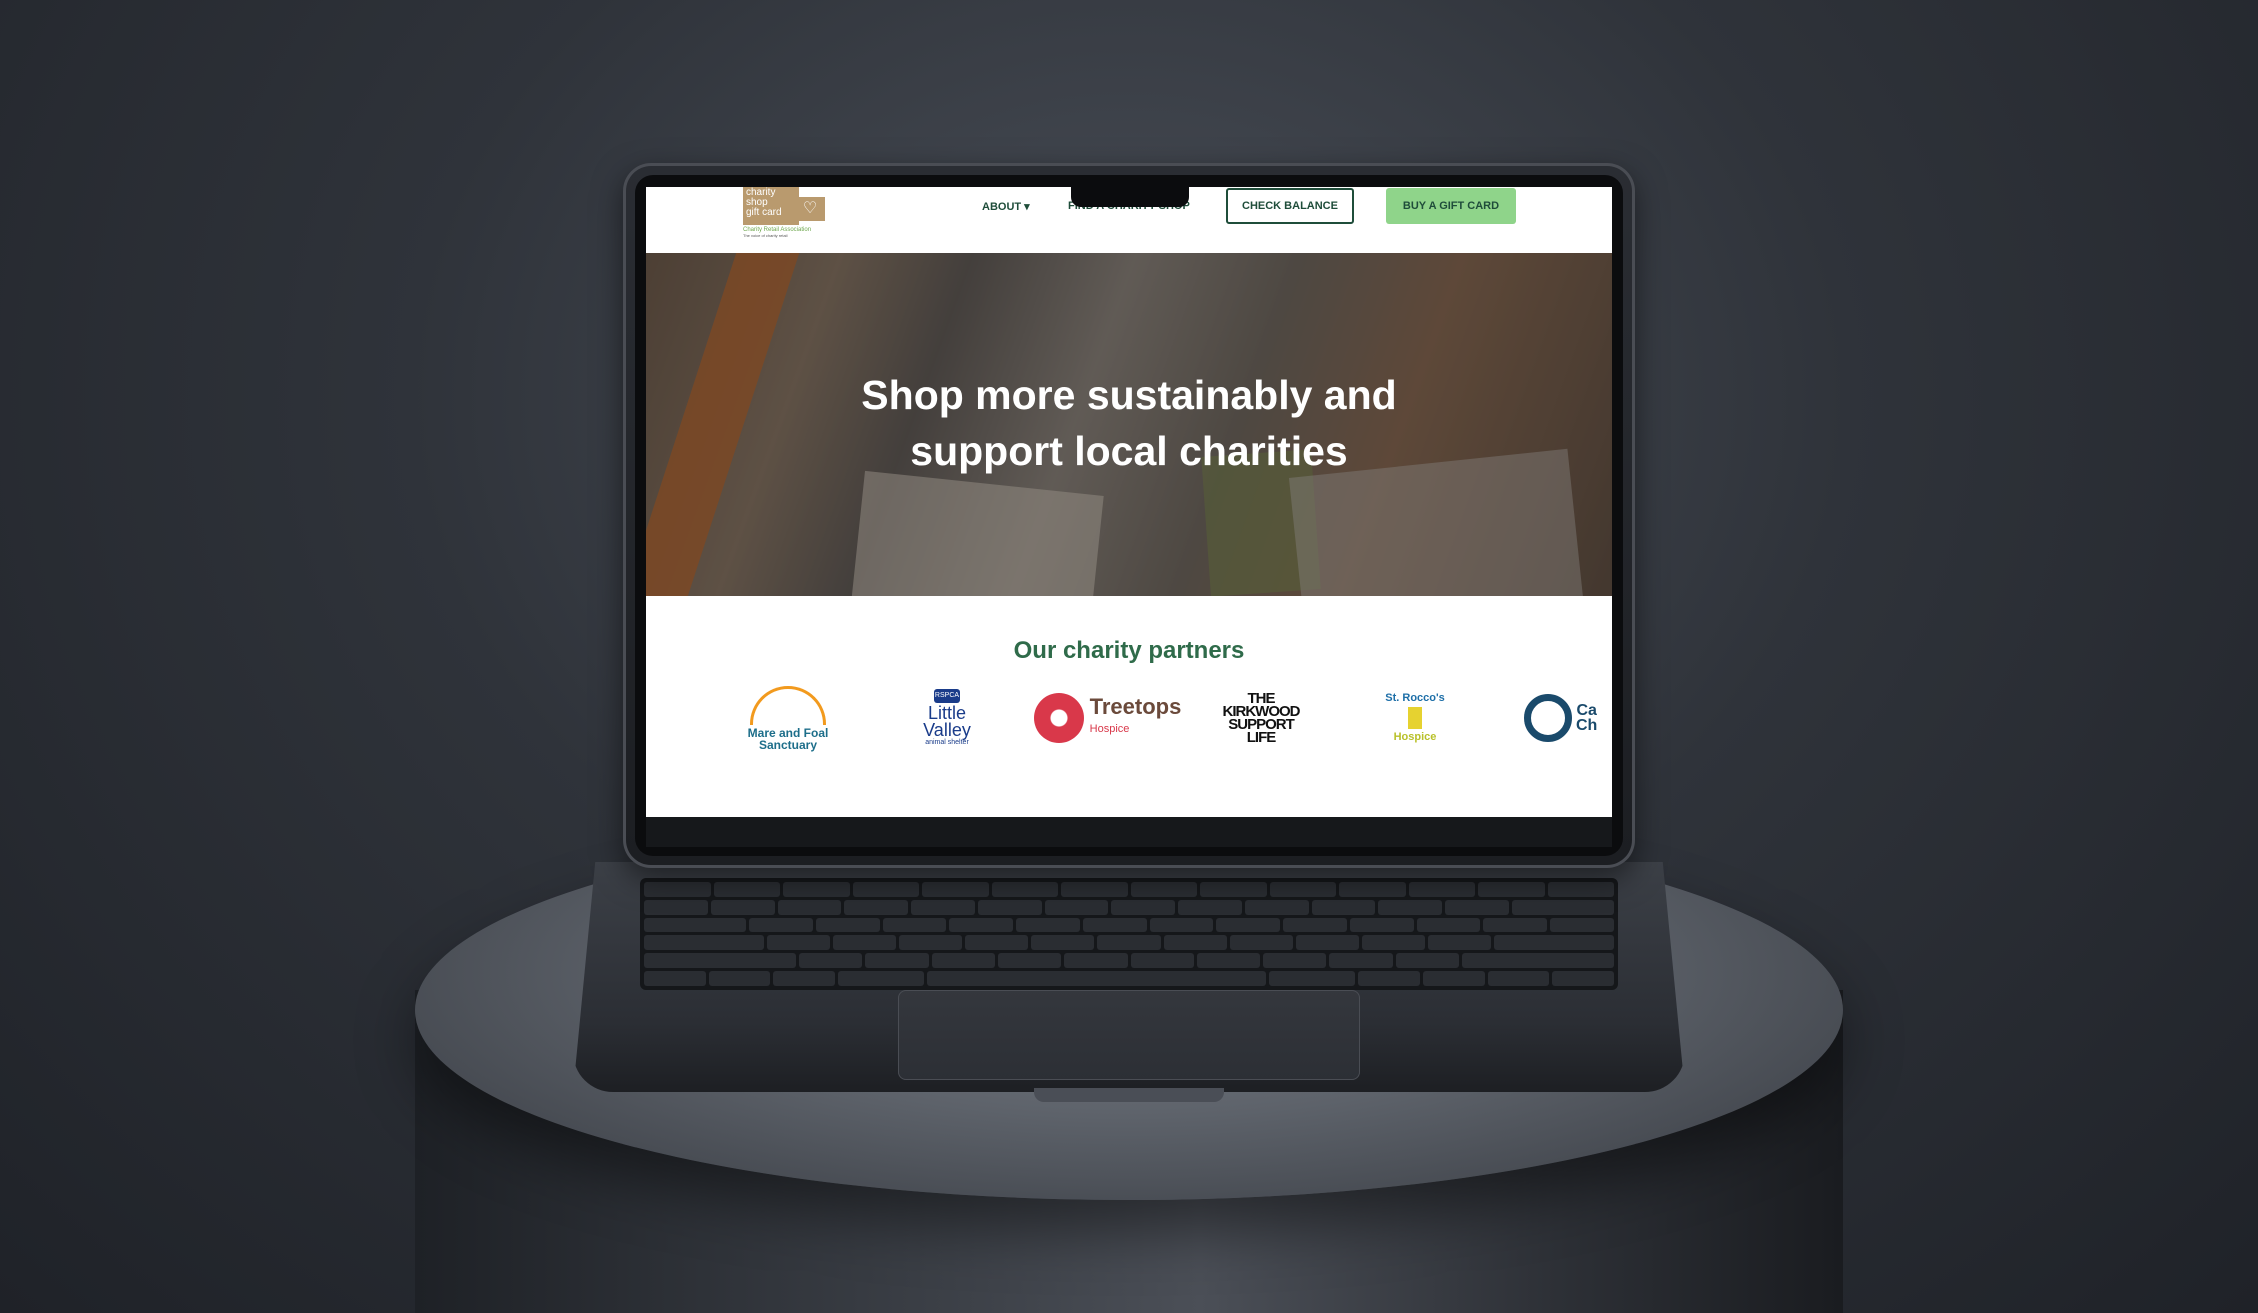 Image resolution: width=2258 pixels, height=1313 pixels. Describe the element at coordinates (1006, 206) in the screenshot. I see `nav-about: ABOUT ▾` at that location.